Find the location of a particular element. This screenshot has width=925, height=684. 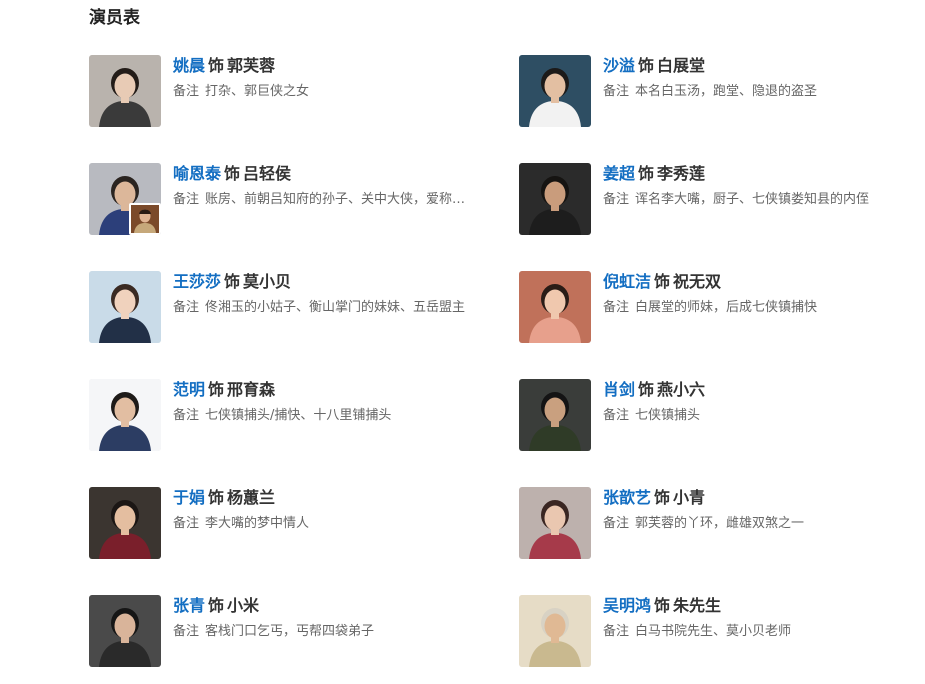

role-name: 朱先生 is located at coordinates (697, 605).